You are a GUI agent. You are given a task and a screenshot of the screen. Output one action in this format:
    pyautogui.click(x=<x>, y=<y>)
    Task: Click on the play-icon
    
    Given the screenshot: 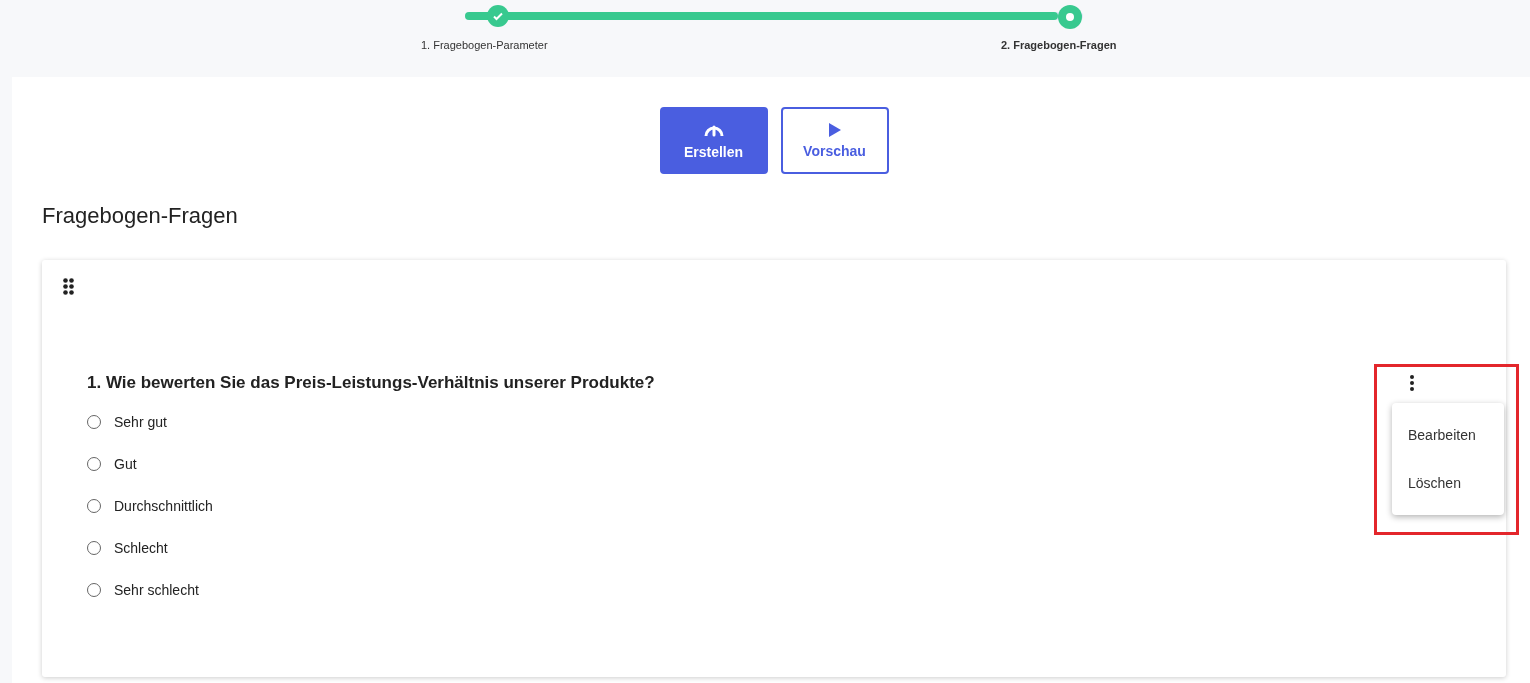 What is the action you would take?
    pyautogui.click(x=834, y=129)
    